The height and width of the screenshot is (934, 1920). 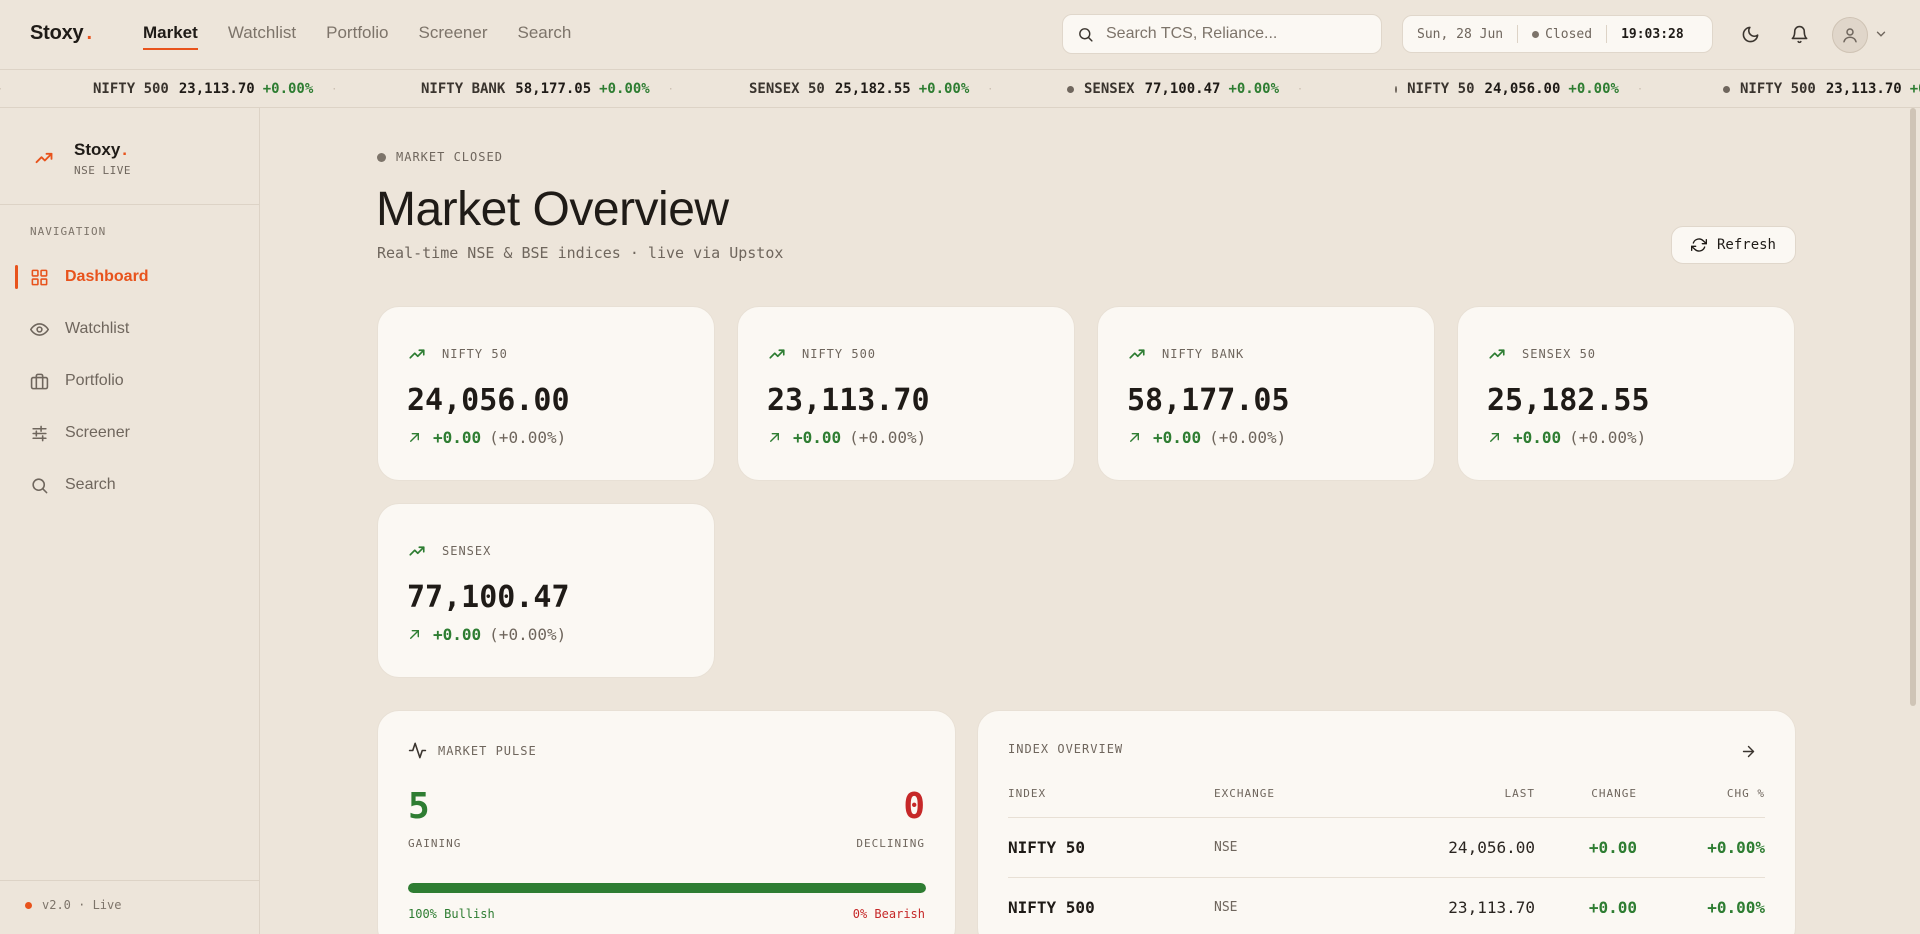 I want to click on bearish-label: 0% Bearish, so click(x=888, y=914).